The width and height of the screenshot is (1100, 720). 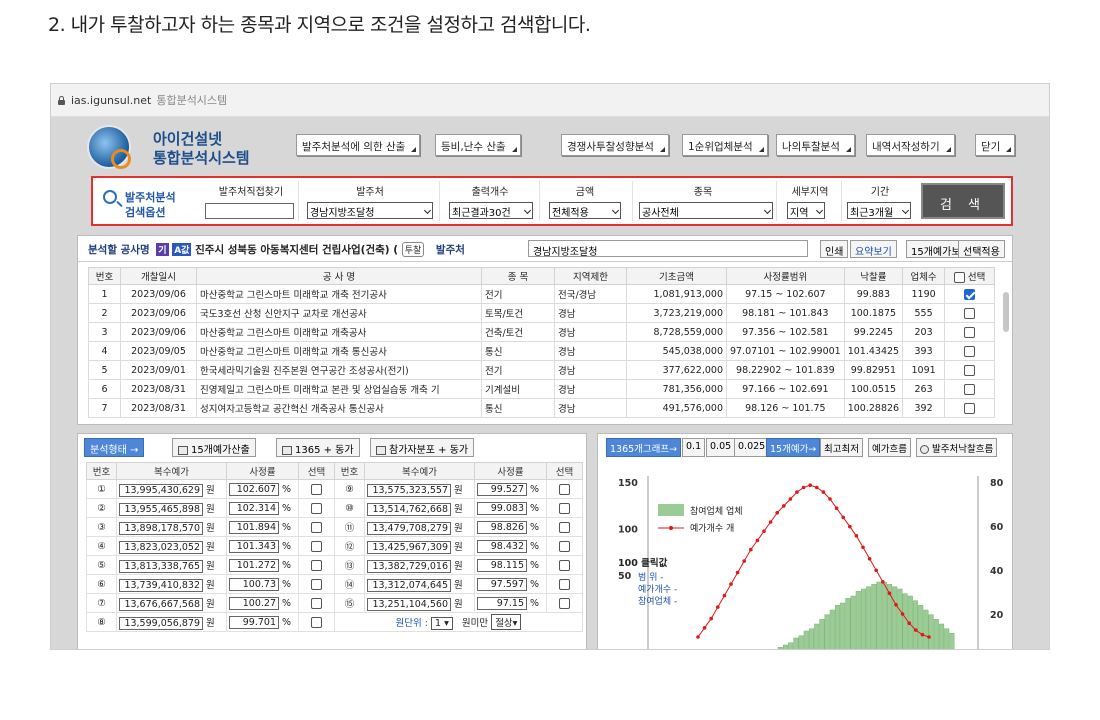 What do you see at coordinates (409, 509) in the screenshot?
I see `price-input: 13,514,762,668` at bounding box center [409, 509].